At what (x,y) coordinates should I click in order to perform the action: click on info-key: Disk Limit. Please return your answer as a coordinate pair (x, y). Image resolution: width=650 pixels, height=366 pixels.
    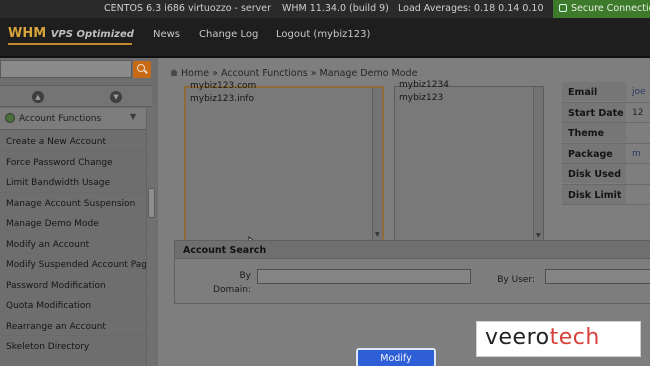
    Looking at the image, I should click on (594, 194).